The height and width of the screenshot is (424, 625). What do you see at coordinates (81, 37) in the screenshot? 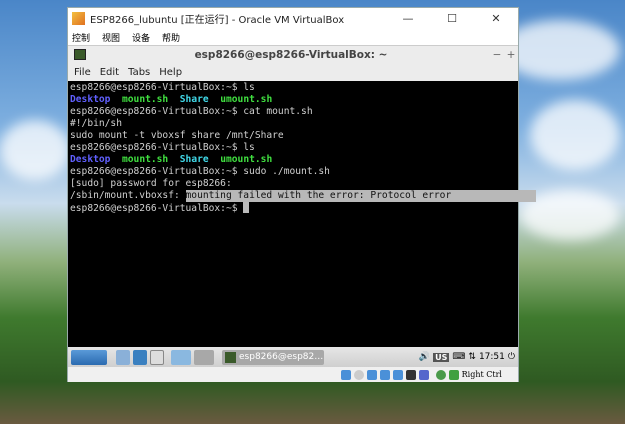
I see `menu-control: 控制` at bounding box center [81, 37].